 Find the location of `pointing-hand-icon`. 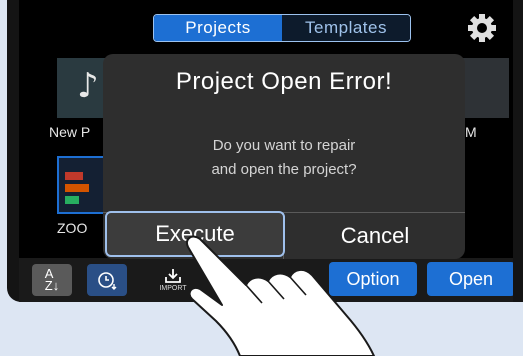

pointing-hand-icon is located at coordinates (280, 295).